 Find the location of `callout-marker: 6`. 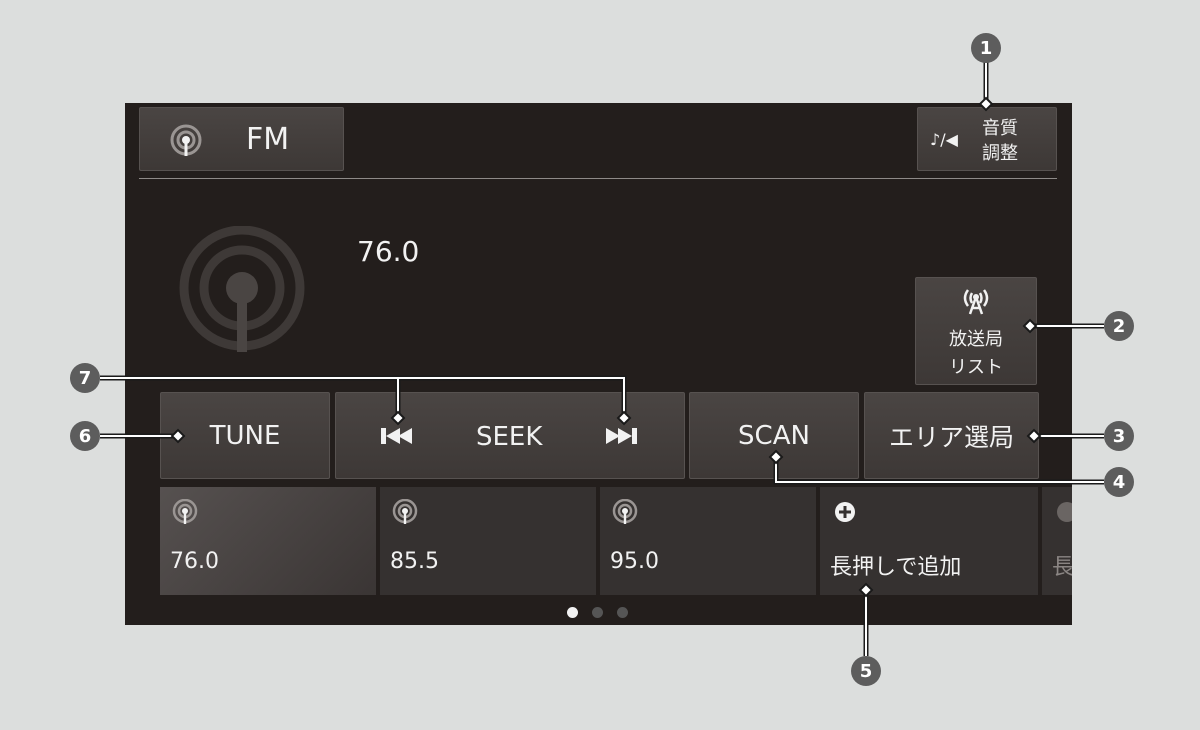

callout-marker: 6 is located at coordinates (85, 436).